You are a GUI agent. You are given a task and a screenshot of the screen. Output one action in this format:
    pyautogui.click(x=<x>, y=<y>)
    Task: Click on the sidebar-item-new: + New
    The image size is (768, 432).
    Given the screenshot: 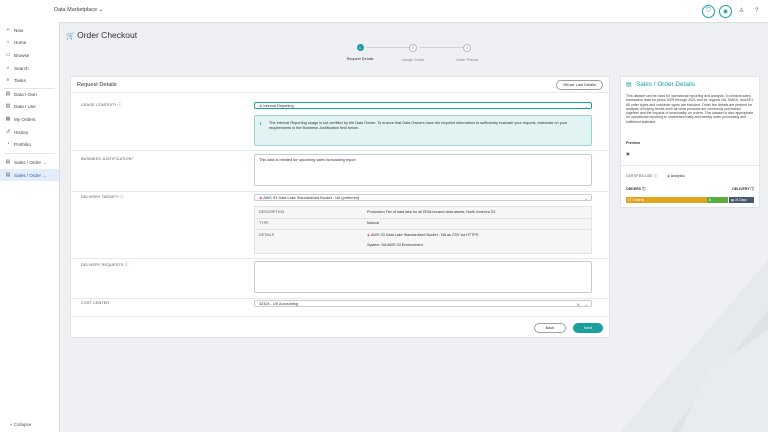 What is the action you would take?
    pyautogui.click(x=29, y=30)
    